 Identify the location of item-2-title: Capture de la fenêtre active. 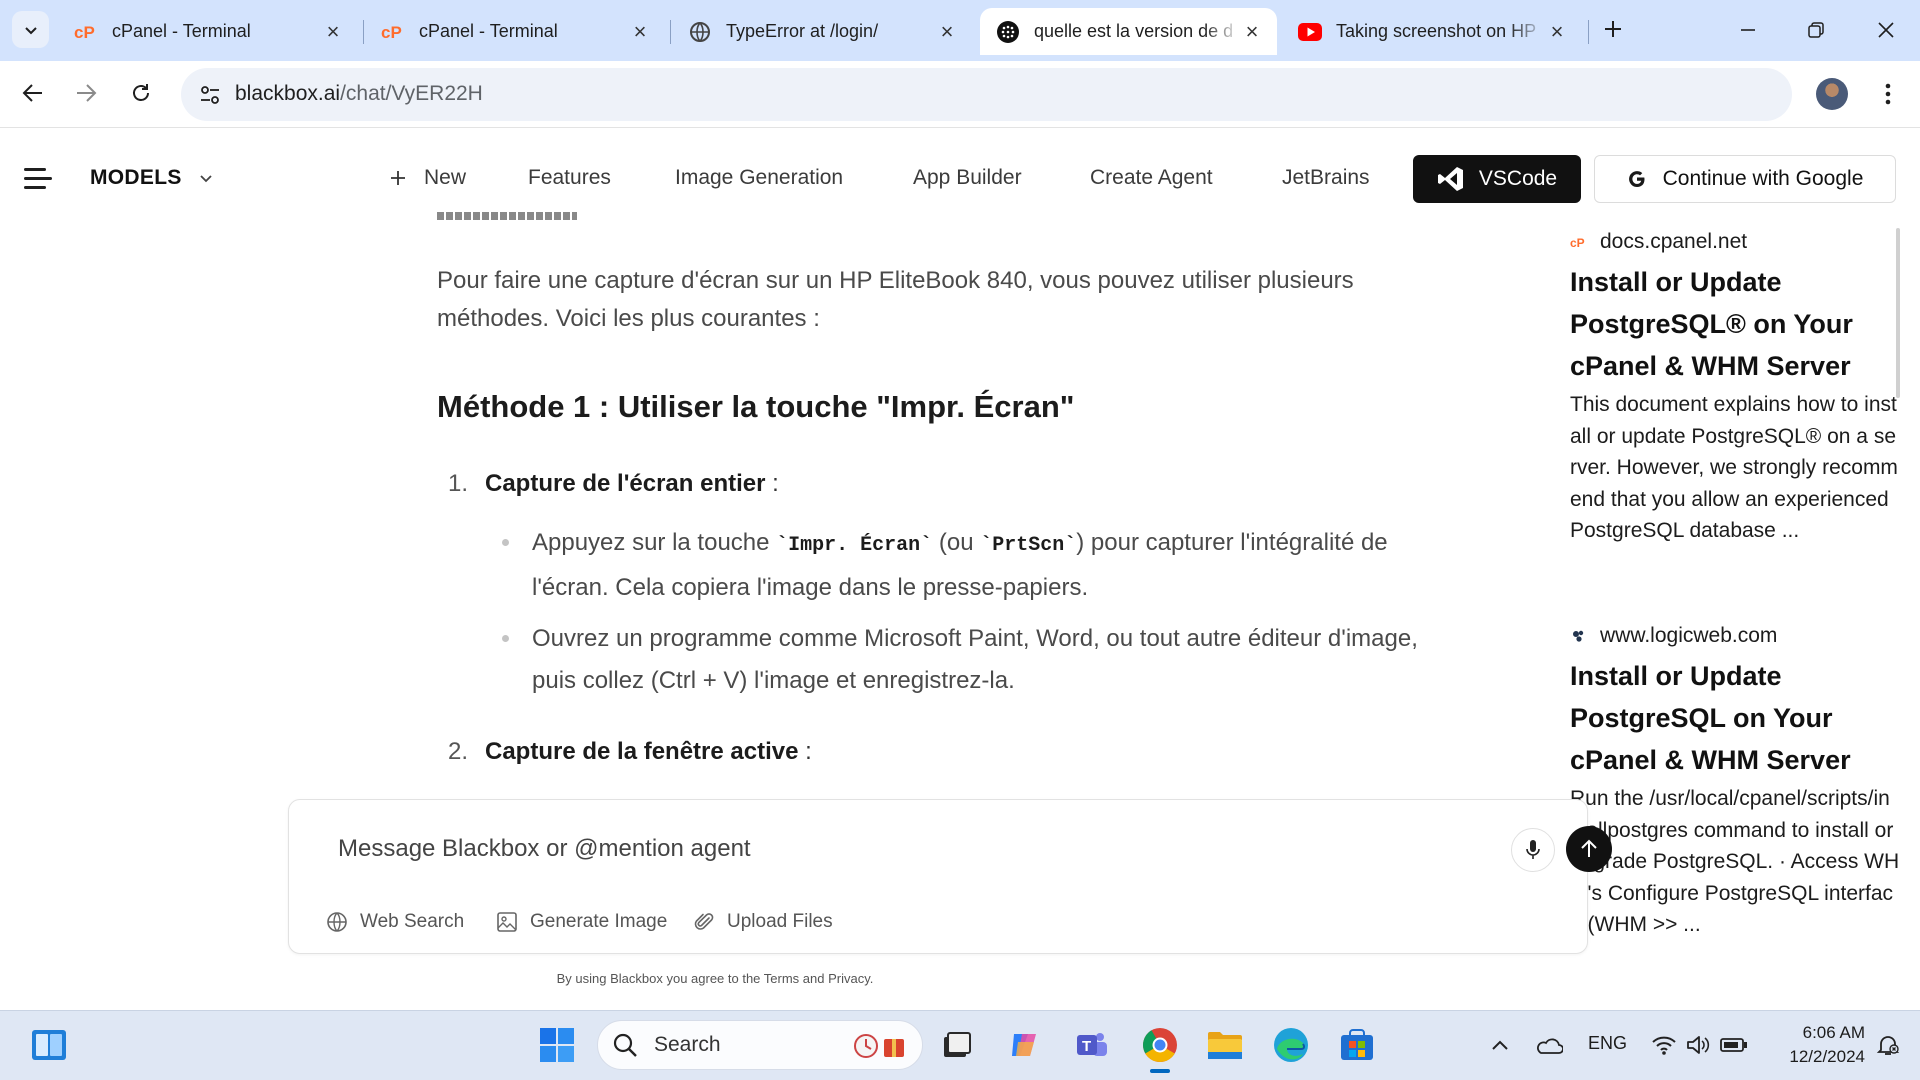
(642, 751).